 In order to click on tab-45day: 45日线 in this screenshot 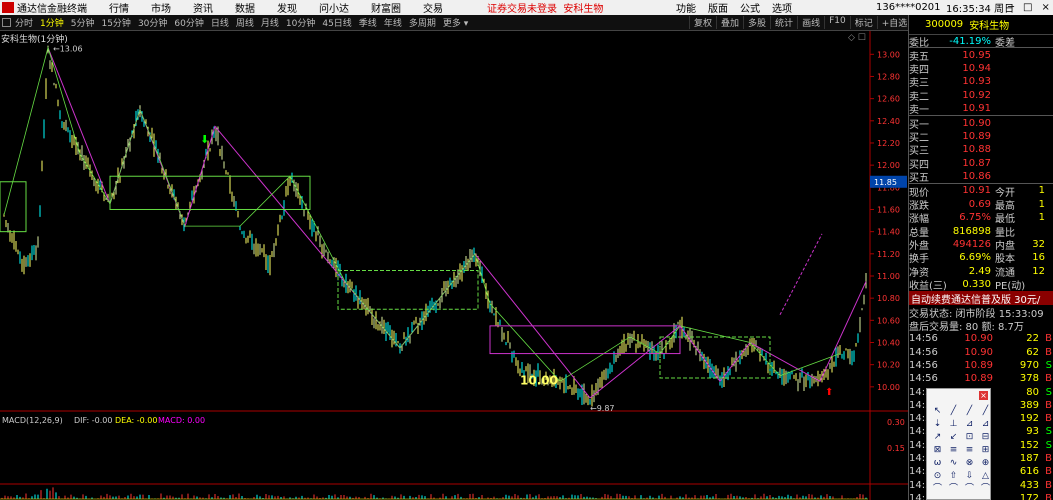, I will do `click(336, 22)`.